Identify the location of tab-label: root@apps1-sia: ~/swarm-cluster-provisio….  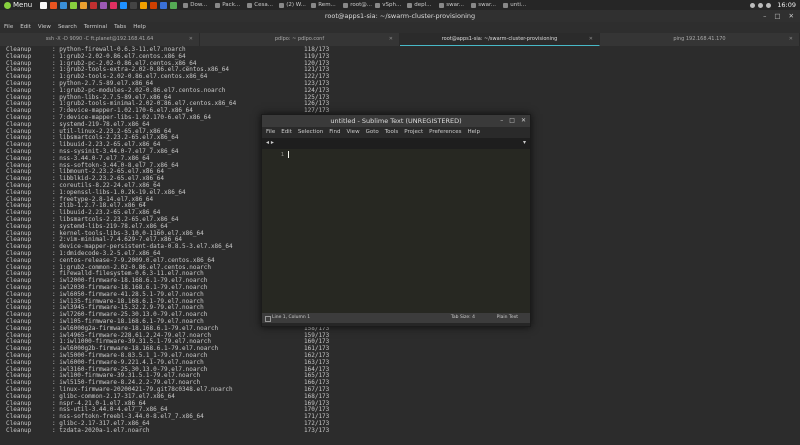
(499, 39).